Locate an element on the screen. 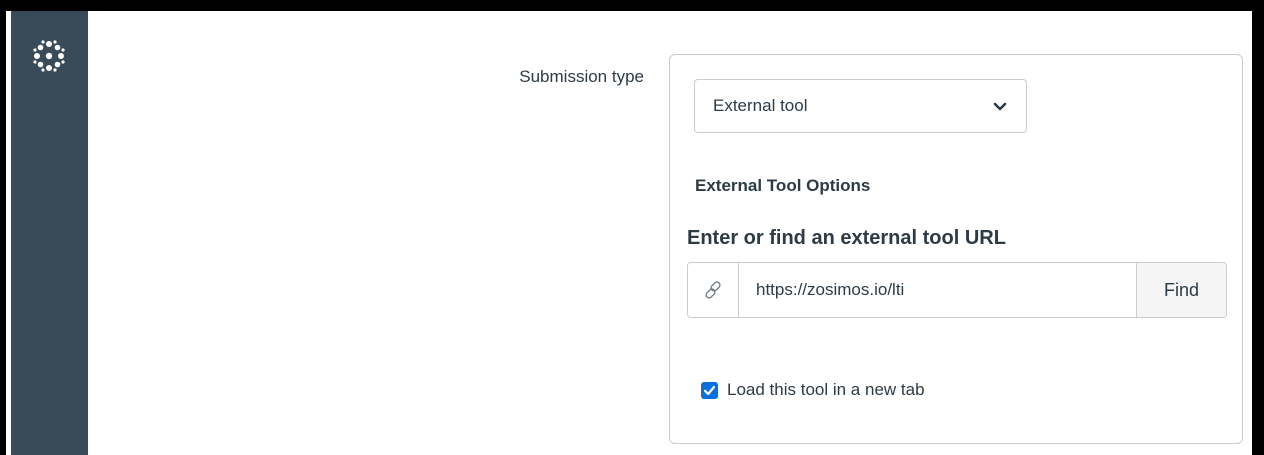 Image resolution: width=1264 pixels, height=455 pixels. submission-type-label: Submission type is located at coordinates (581, 76).